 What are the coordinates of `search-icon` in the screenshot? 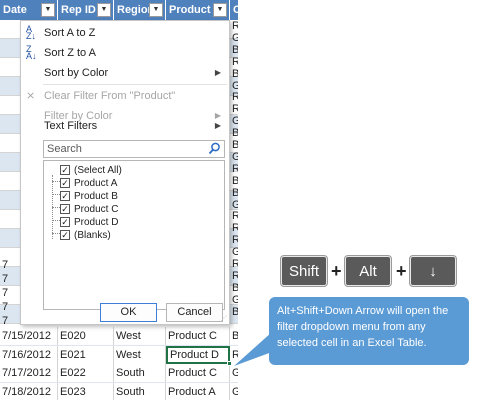 It's located at (214, 148).